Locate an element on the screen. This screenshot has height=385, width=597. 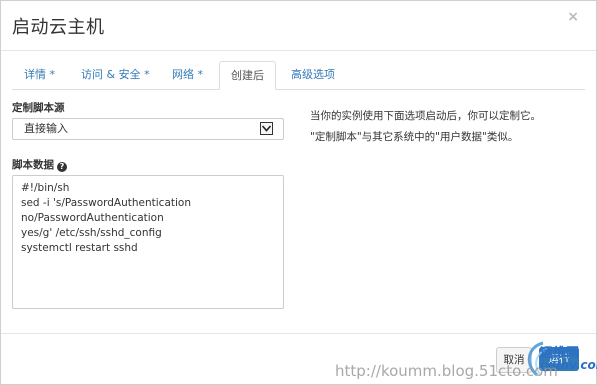
dialog-title: 启动云主机 is located at coordinates (58, 27).